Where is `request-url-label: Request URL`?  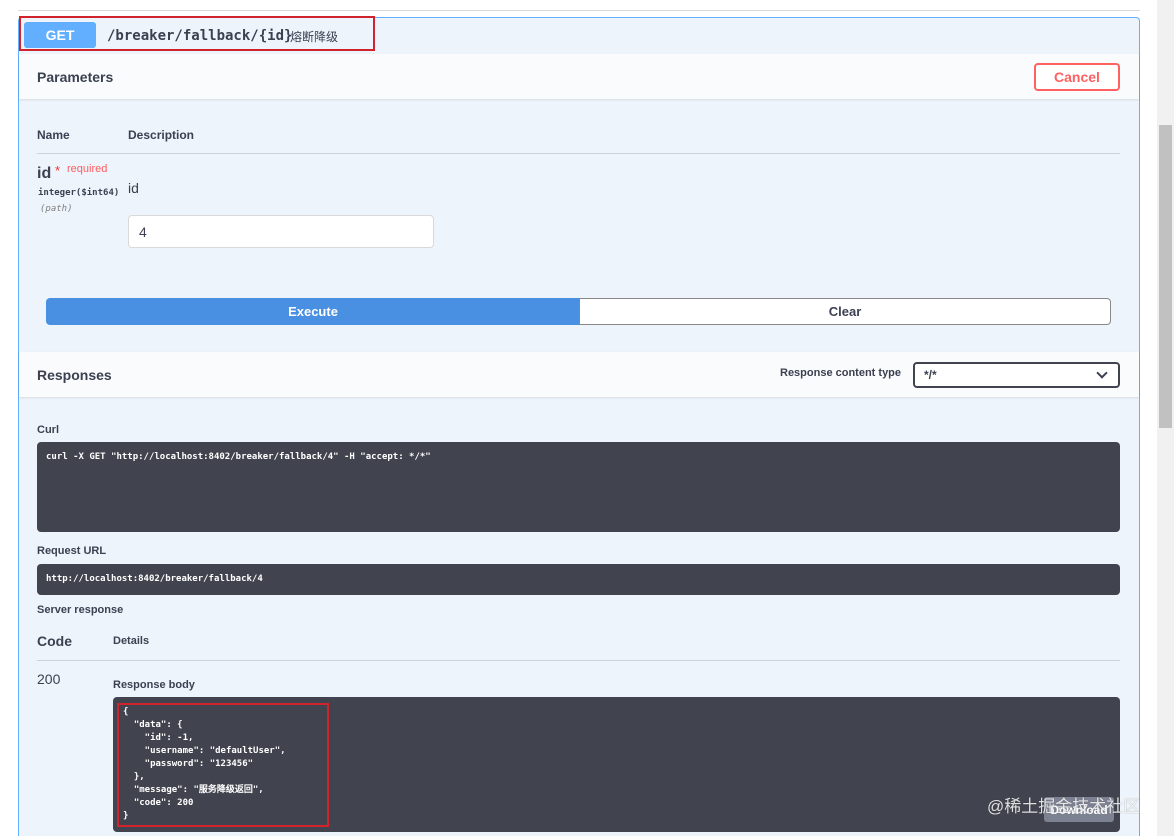
request-url-label: Request URL is located at coordinates (72, 551).